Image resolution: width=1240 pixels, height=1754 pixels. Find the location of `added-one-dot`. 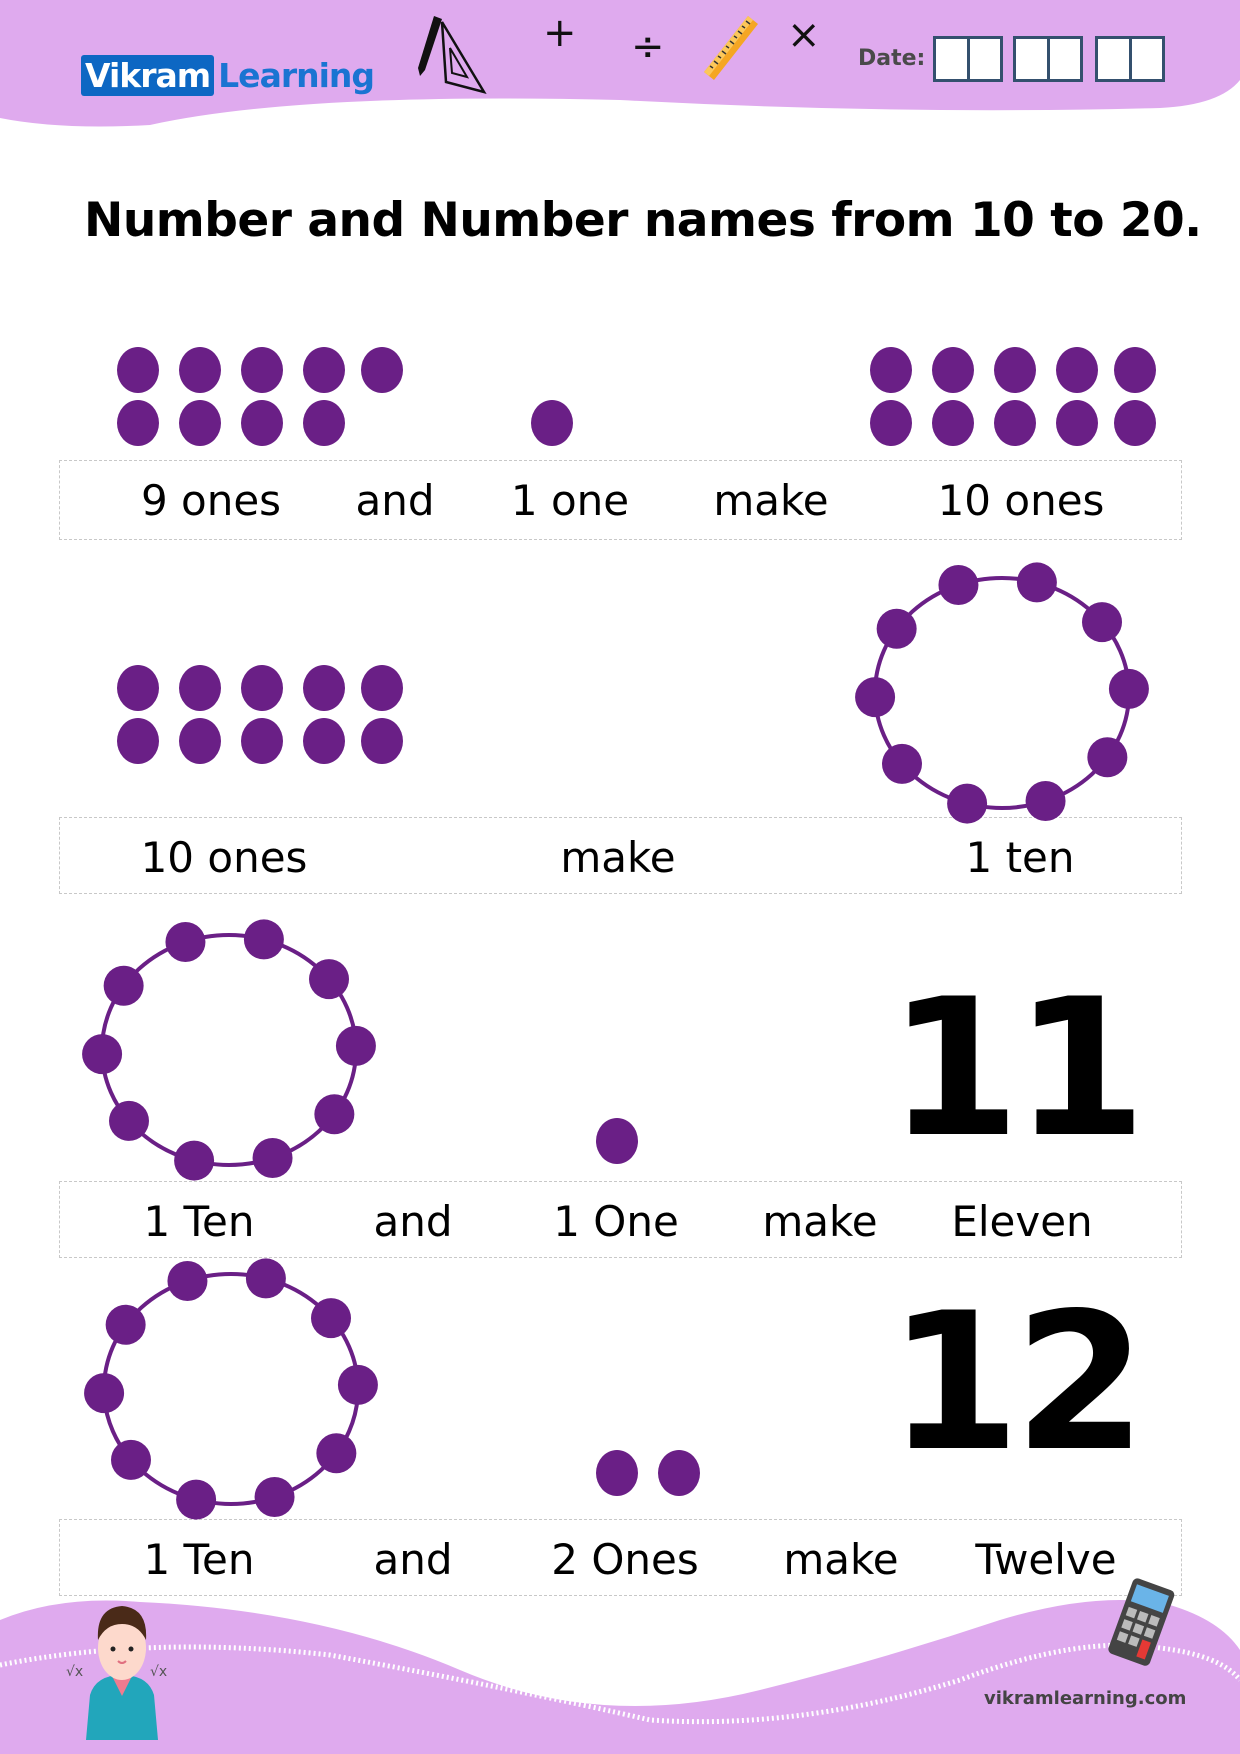

added-one-dot is located at coordinates (552, 423).